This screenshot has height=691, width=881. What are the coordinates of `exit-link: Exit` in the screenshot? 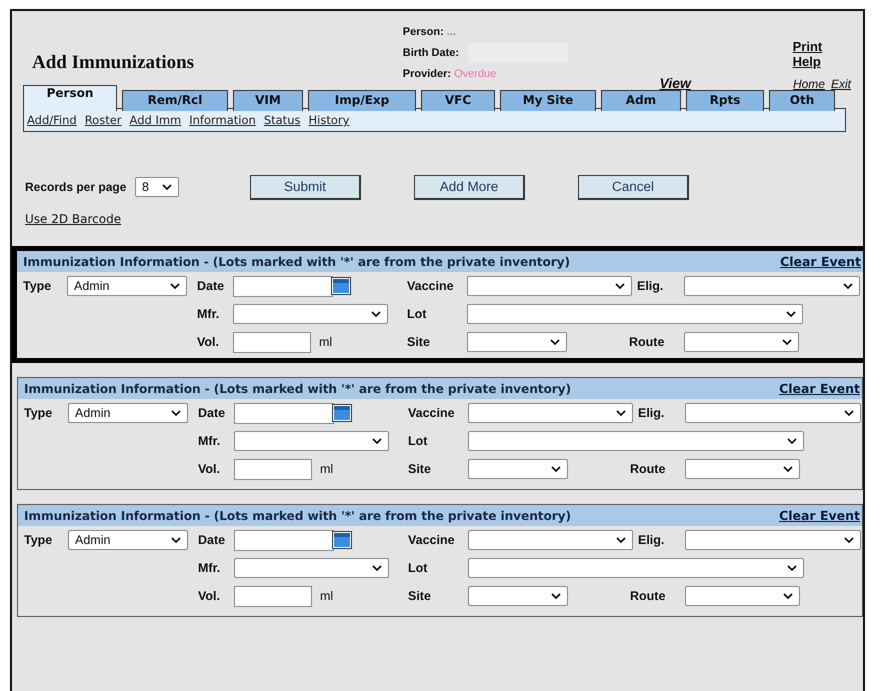 It's located at (840, 84).